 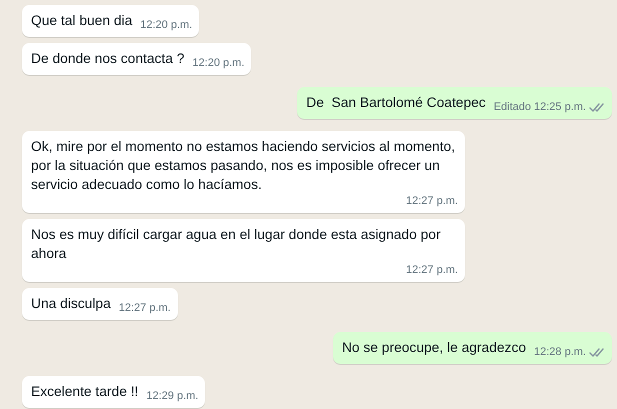 I want to click on message-text: De donde nos contacta ?, so click(x=107, y=59).